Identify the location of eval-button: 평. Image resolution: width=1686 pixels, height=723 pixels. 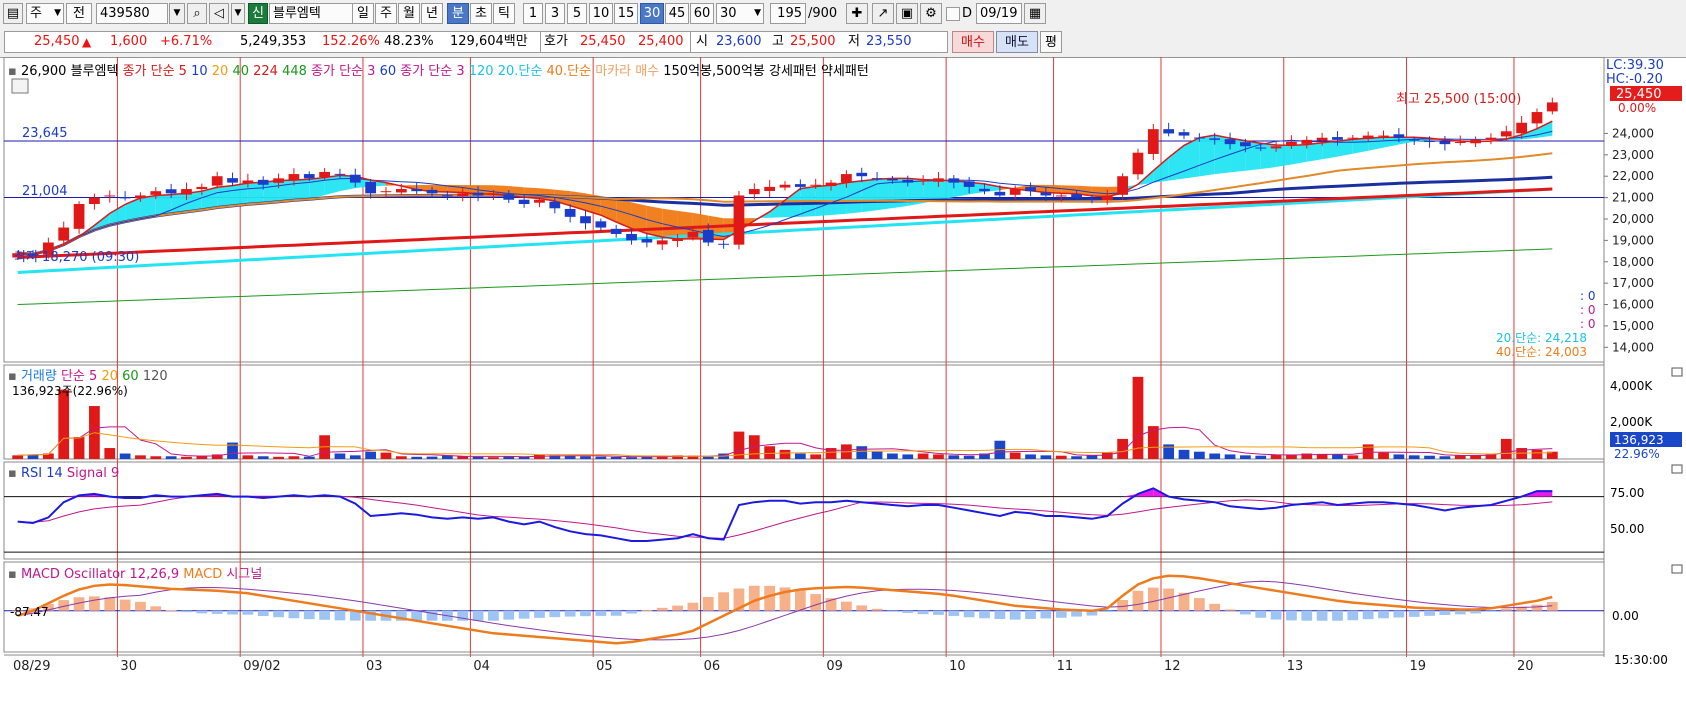
(1051, 42).